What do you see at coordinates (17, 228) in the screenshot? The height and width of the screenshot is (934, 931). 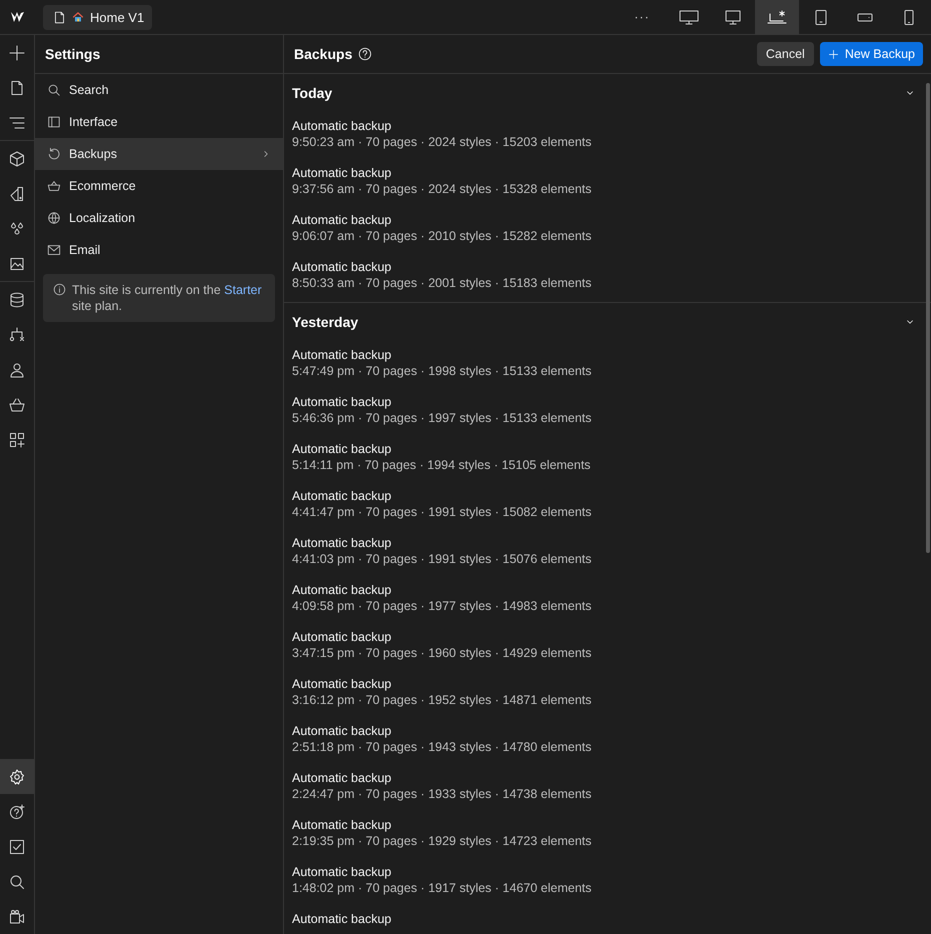 I see `drops-icon` at bounding box center [17, 228].